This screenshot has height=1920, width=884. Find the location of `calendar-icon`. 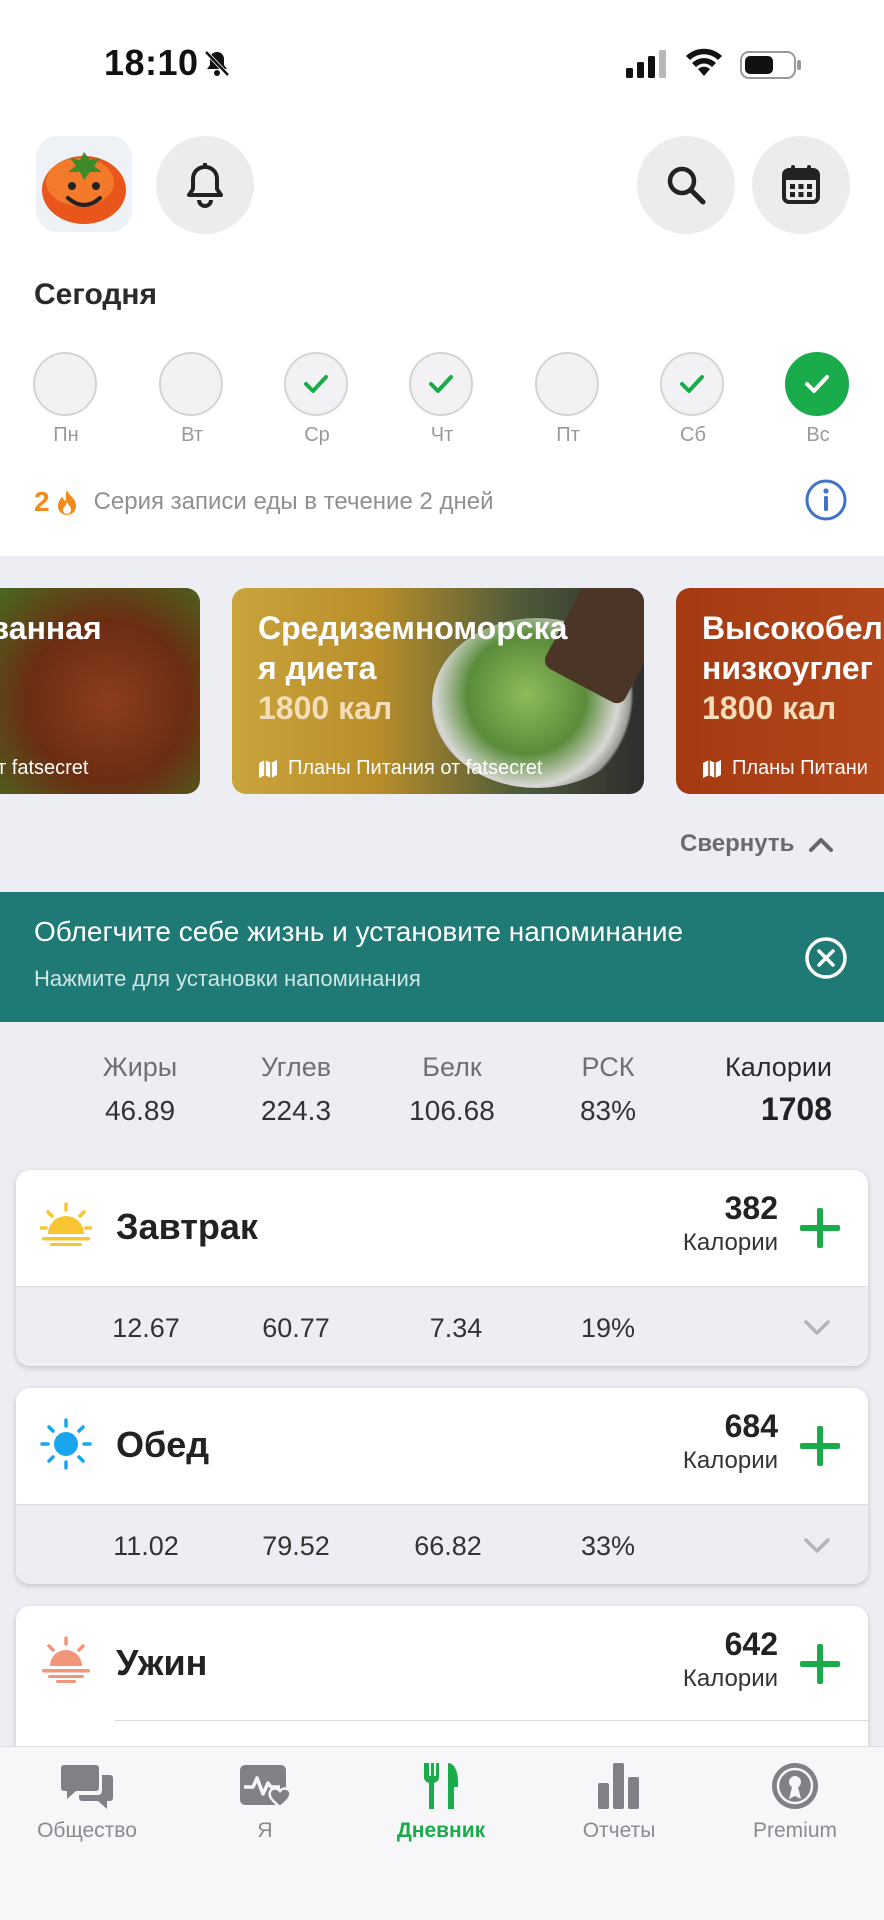

calendar-icon is located at coordinates (801, 184).